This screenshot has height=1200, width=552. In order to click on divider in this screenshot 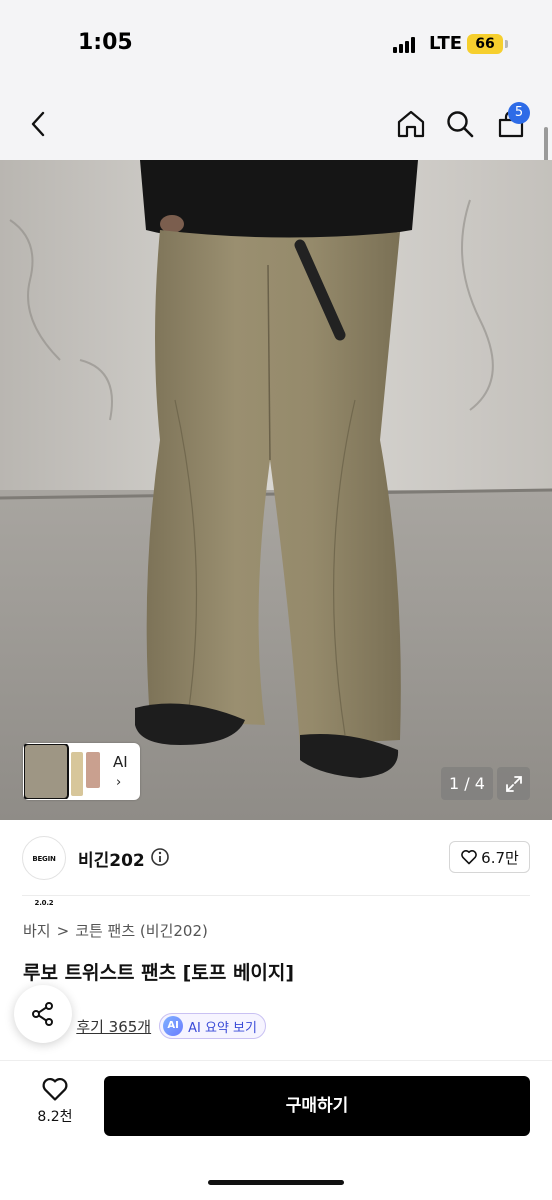, I will do `click(276, 895)`.